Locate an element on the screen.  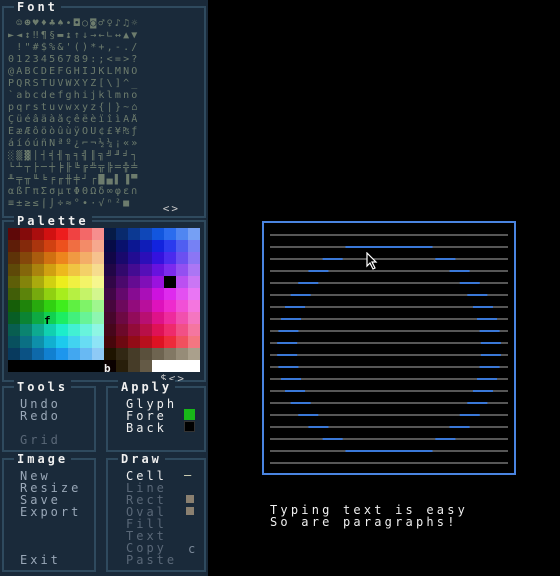
font-glyph-row: pqrstuvwxyz{|}~⌂ is located at coordinates (104, 108).